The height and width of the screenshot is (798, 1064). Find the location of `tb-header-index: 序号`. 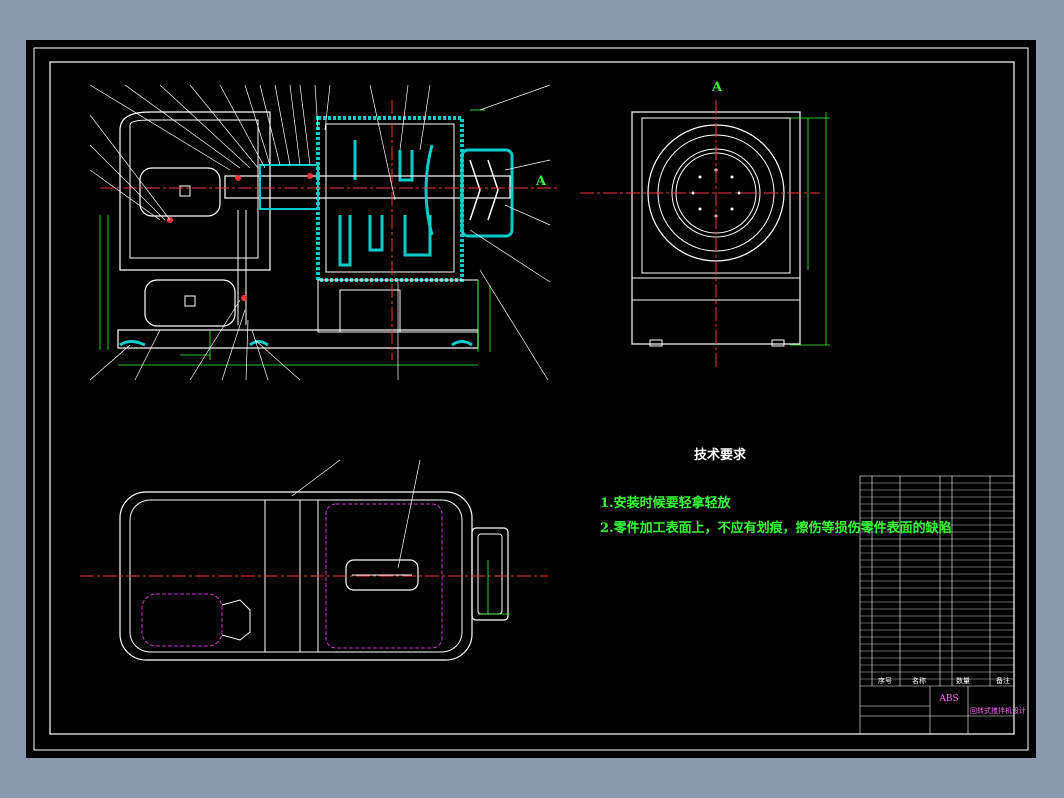

tb-header-index: 序号 is located at coordinates (885, 681).